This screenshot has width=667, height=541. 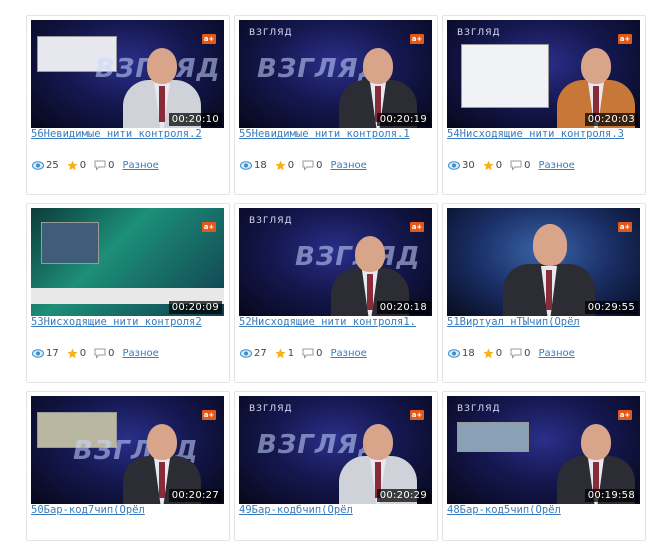 I want to click on video-stats: 27 1 0 Разное, so click(x=307, y=353).